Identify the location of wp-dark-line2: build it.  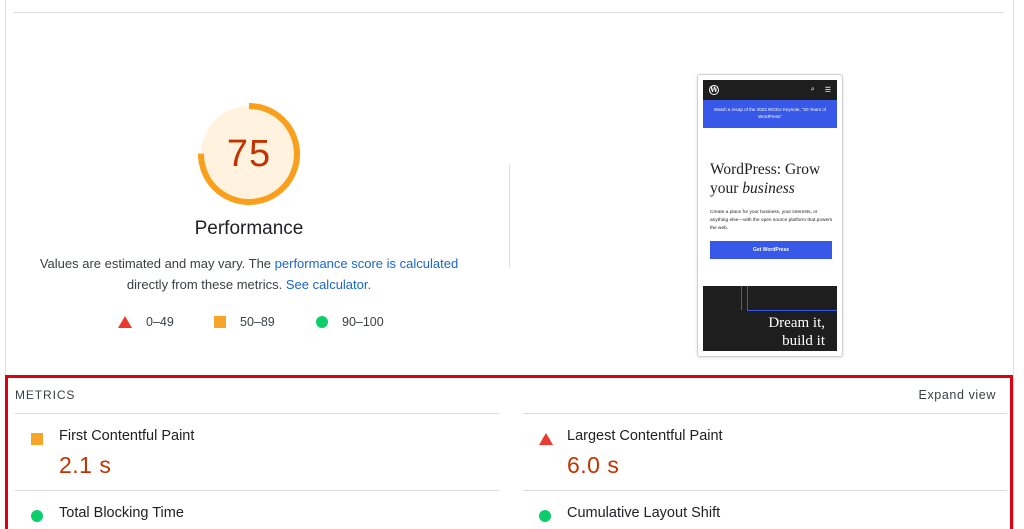
(803, 341).